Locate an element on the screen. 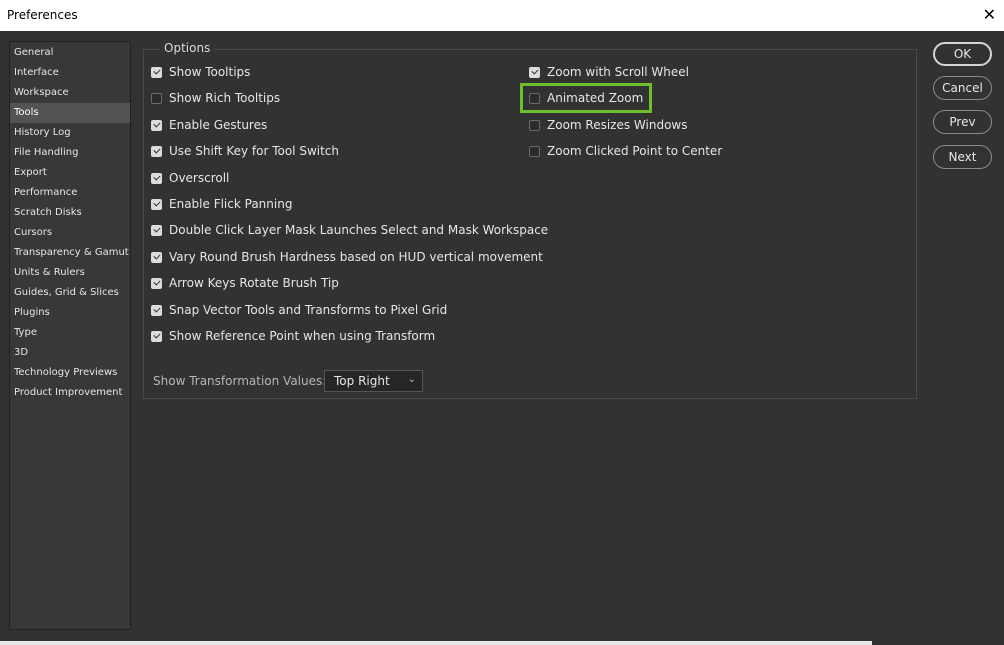  option-zoom-resizes-windows: Zoom Resizes Windows is located at coordinates (608, 125).